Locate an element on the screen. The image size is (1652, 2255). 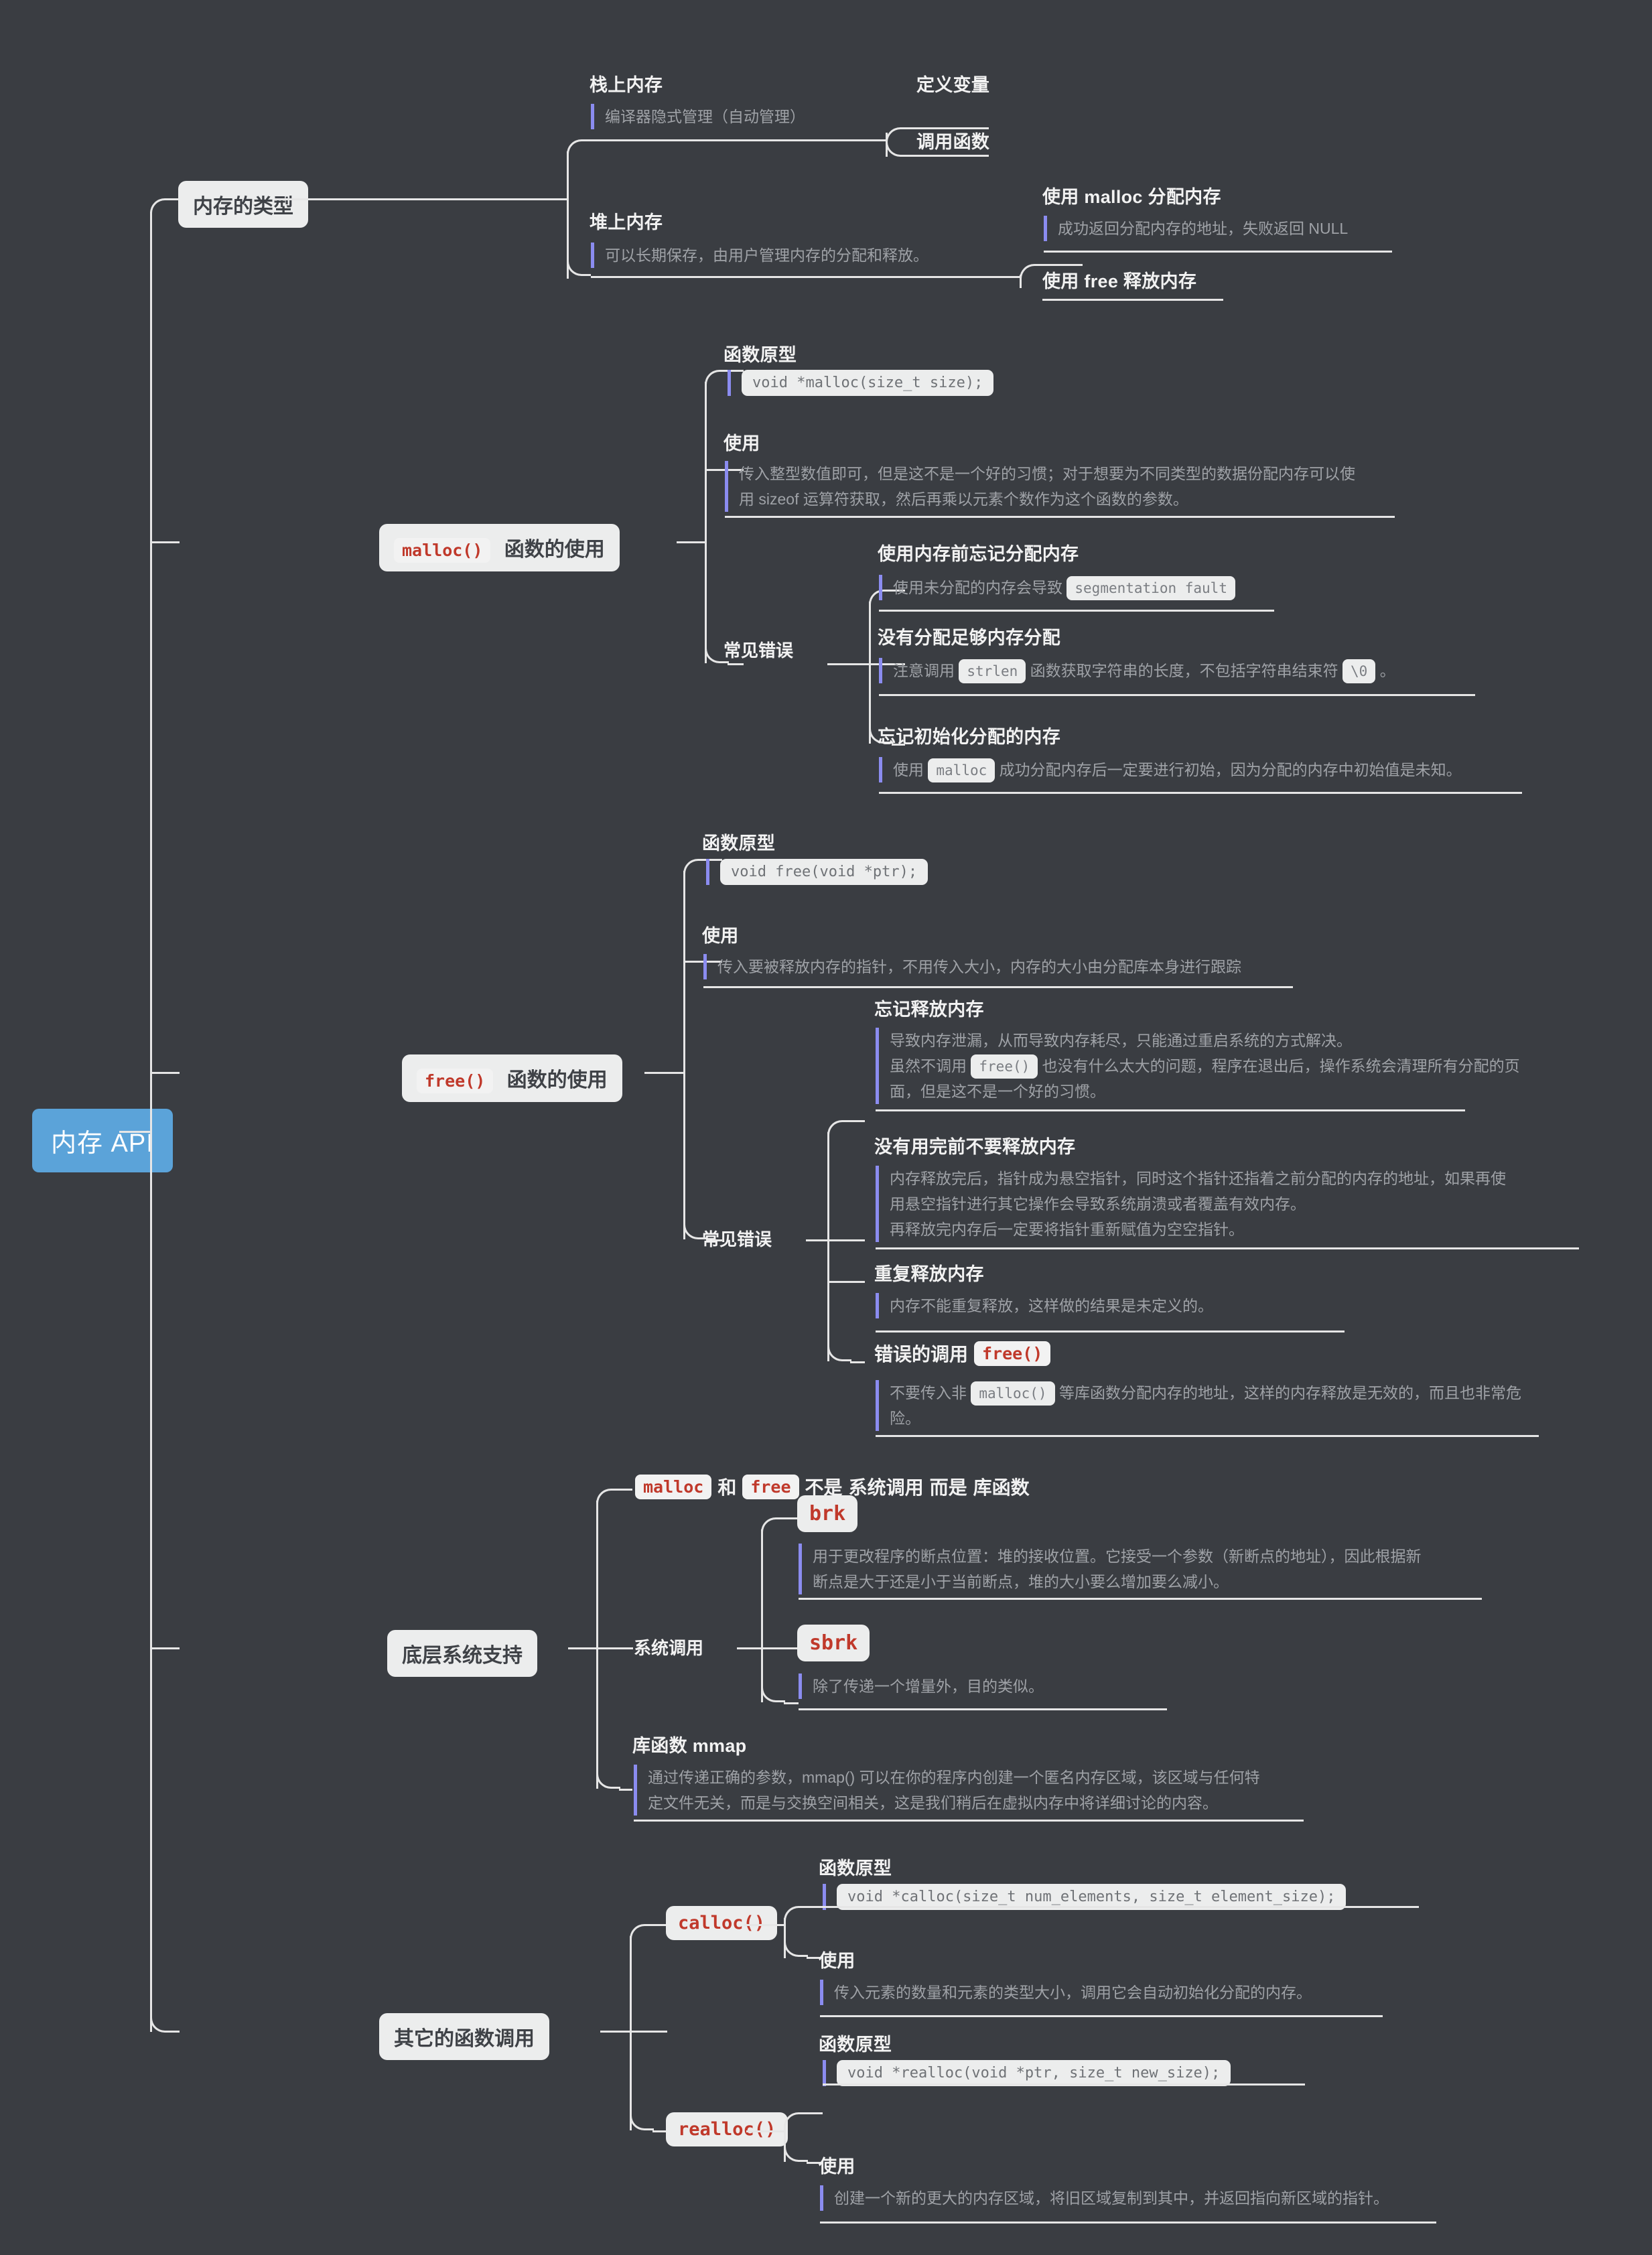
branch-malloc-label: 函数的使用 is located at coordinates (554, 550).